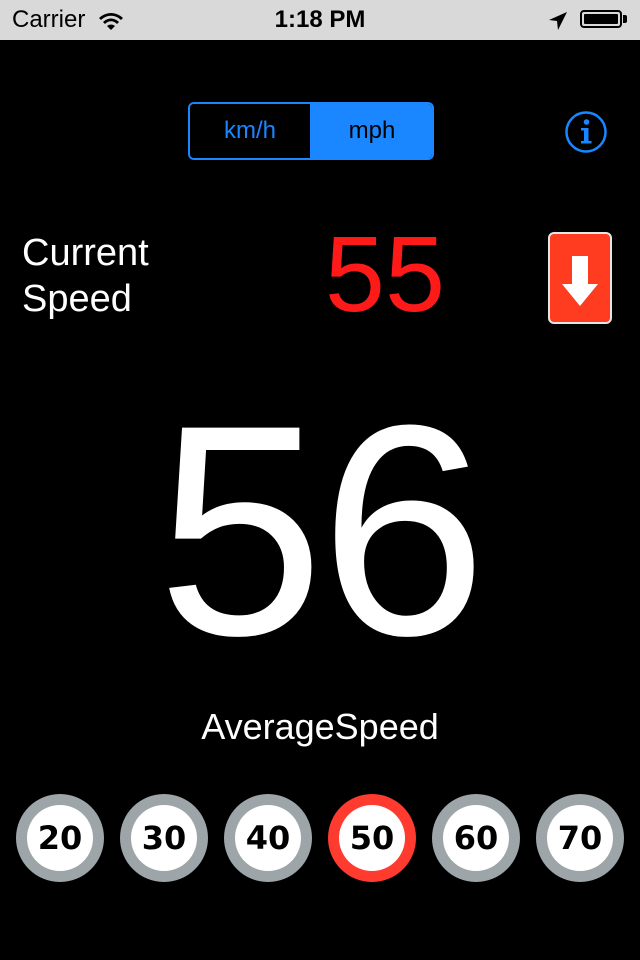 This screenshot has width=640, height=960. What do you see at coordinates (371, 131) in the screenshot?
I see `unit-option-mph: mph` at bounding box center [371, 131].